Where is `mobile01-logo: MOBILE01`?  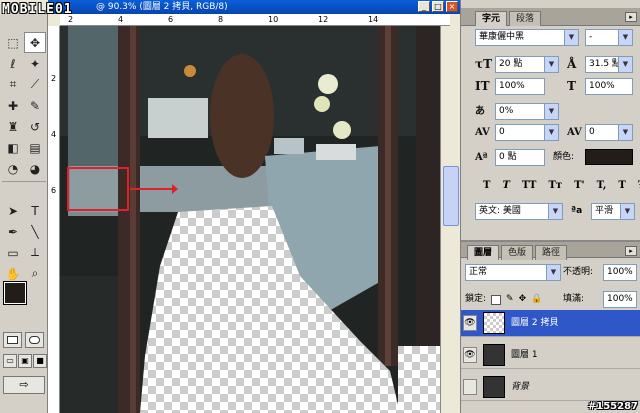 mobile01-logo: MOBILE01 is located at coordinates (62, 12).